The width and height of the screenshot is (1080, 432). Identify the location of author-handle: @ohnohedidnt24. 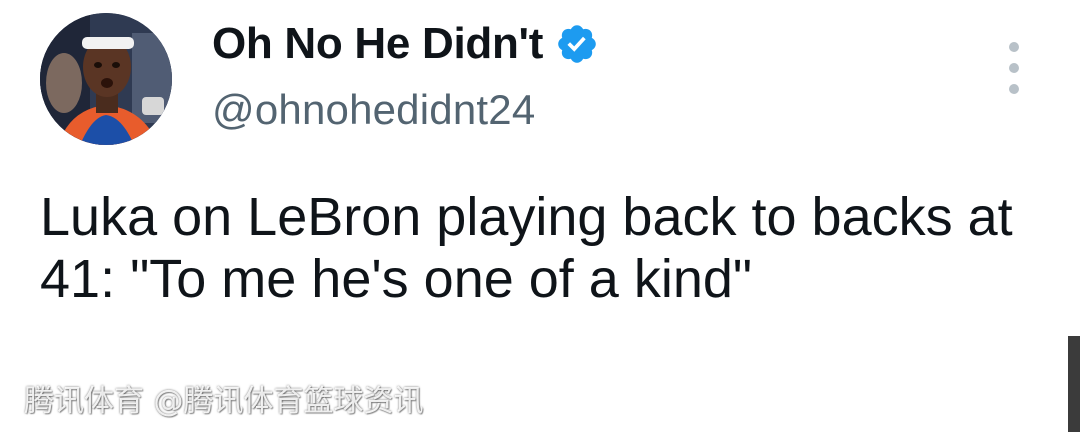
(373, 110).